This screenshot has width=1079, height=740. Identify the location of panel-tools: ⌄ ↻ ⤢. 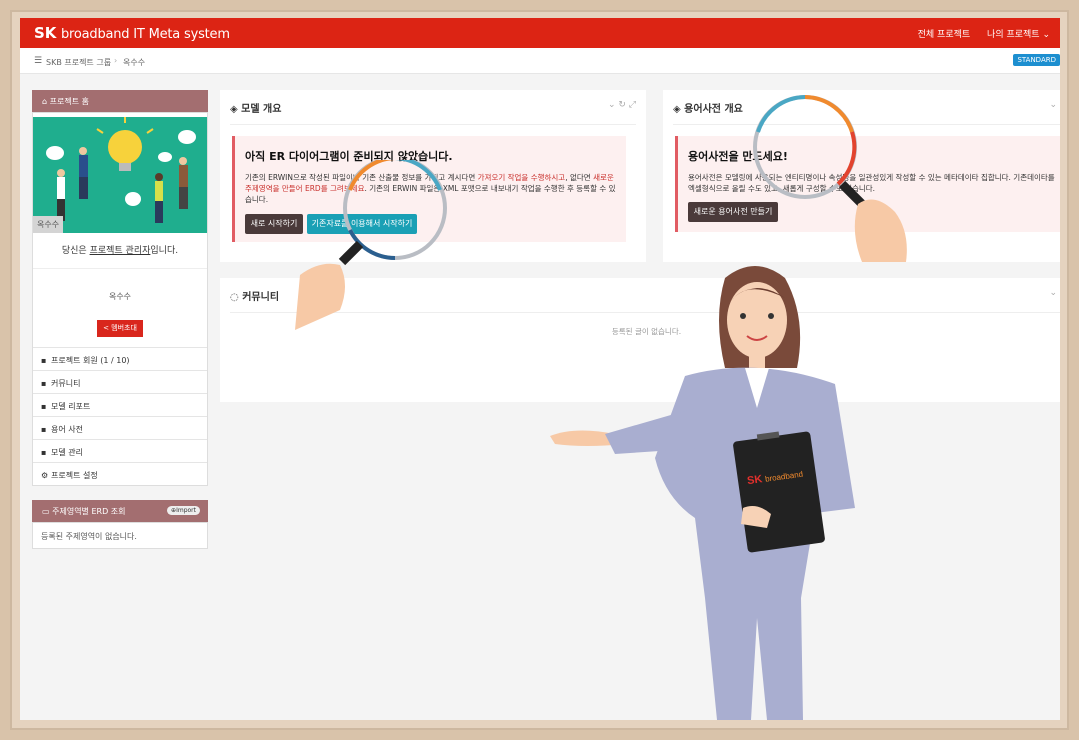
(622, 105).